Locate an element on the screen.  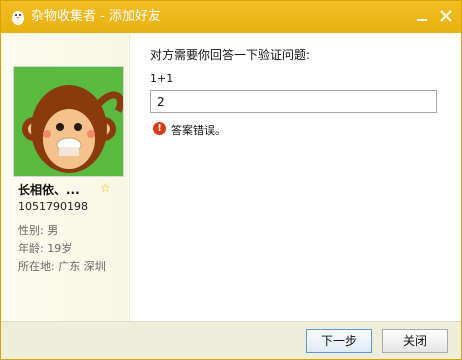
error-message: 答案错误。 is located at coordinates (198, 130).